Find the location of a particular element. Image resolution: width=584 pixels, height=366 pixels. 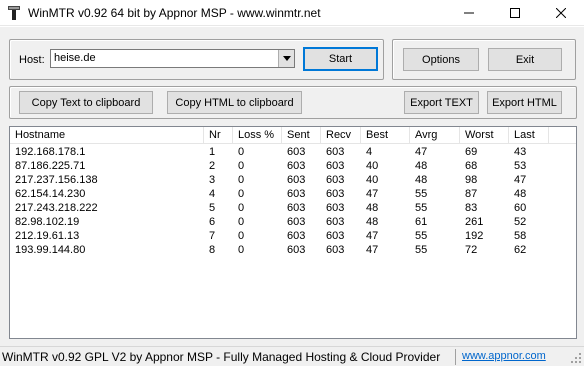

table-row: 212.19.61.13 7 0 603 603 47 55 192 58 is located at coordinates (293, 236).